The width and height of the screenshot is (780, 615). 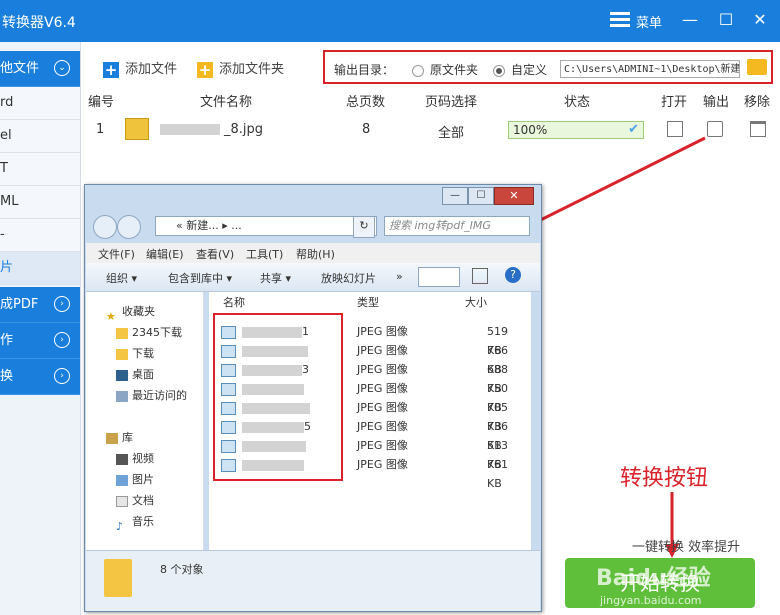 What do you see at coordinates (145, 421) in the screenshot?
I see `navigation-pane: ★ 收藏夹 2345下载 下载 桌面 最近访问的 库 视频 图片 文档 ♪ 音乐` at bounding box center [145, 421].